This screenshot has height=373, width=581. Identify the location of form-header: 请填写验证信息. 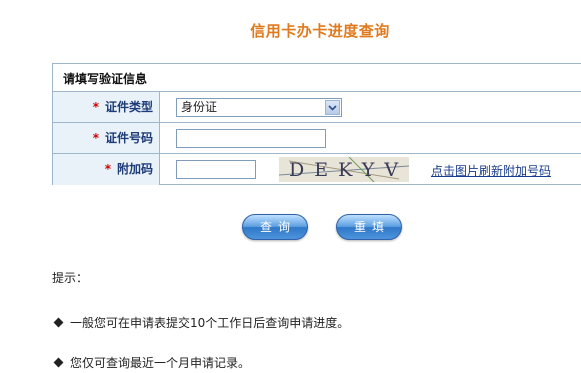
(317, 78).